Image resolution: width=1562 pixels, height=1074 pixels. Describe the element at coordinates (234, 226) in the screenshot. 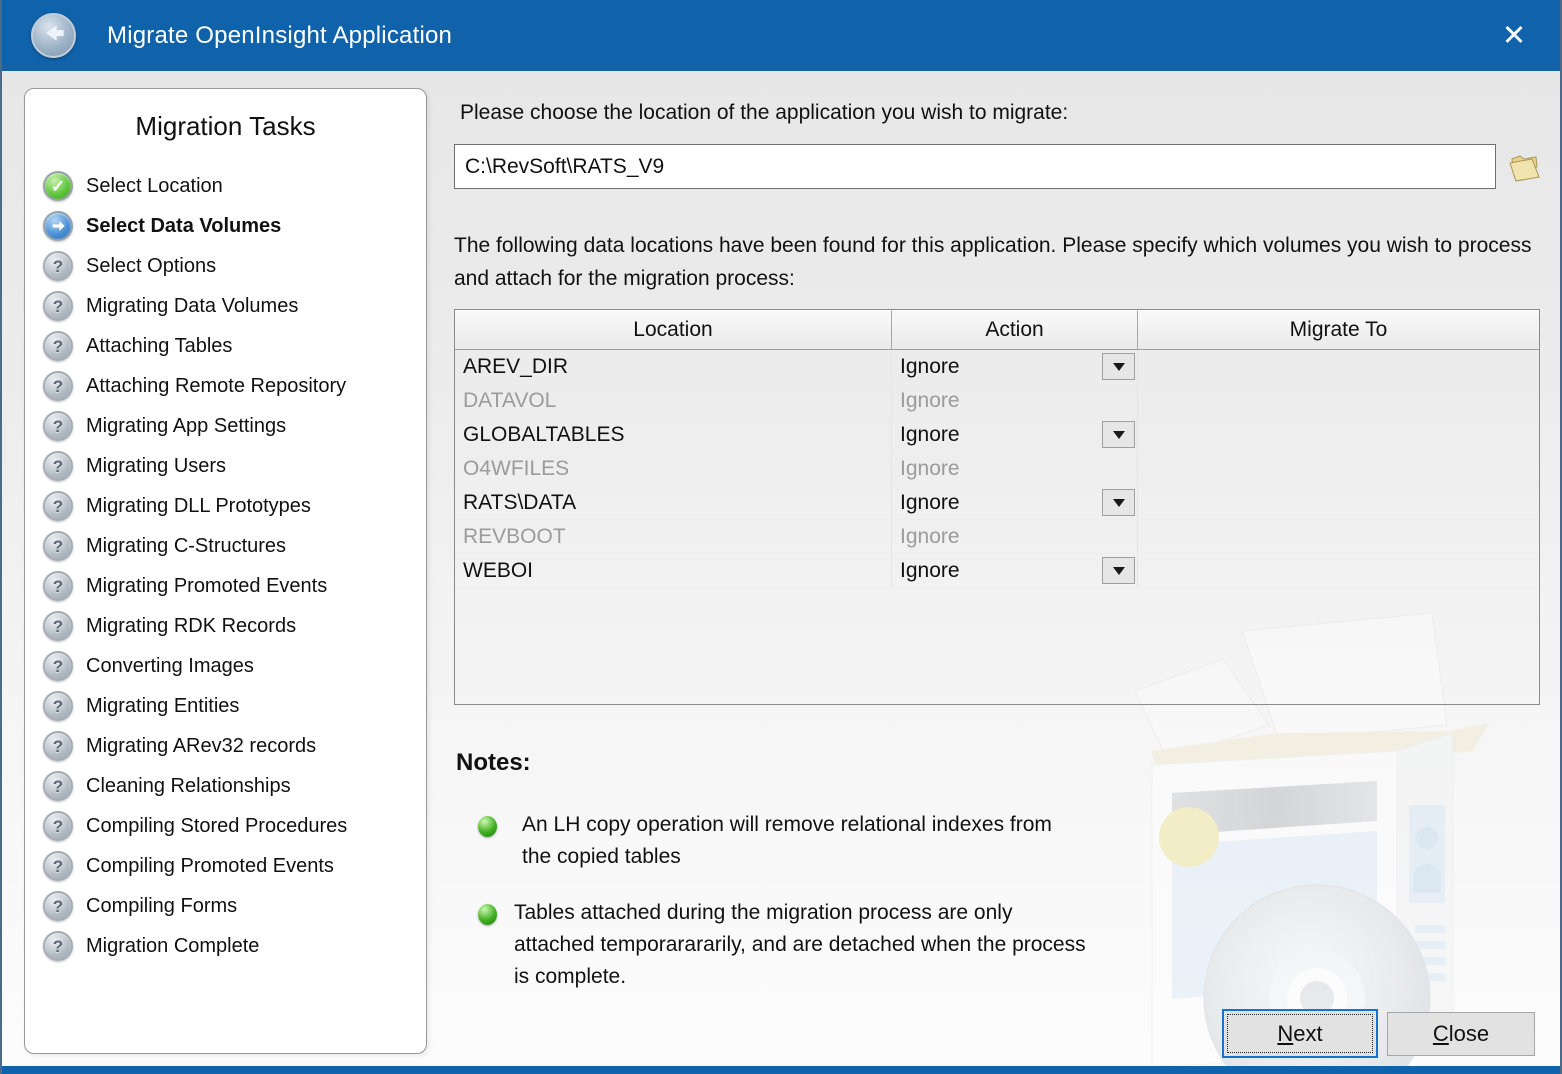

I see `task-select-data-volumes: Select Data Volumes` at that location.